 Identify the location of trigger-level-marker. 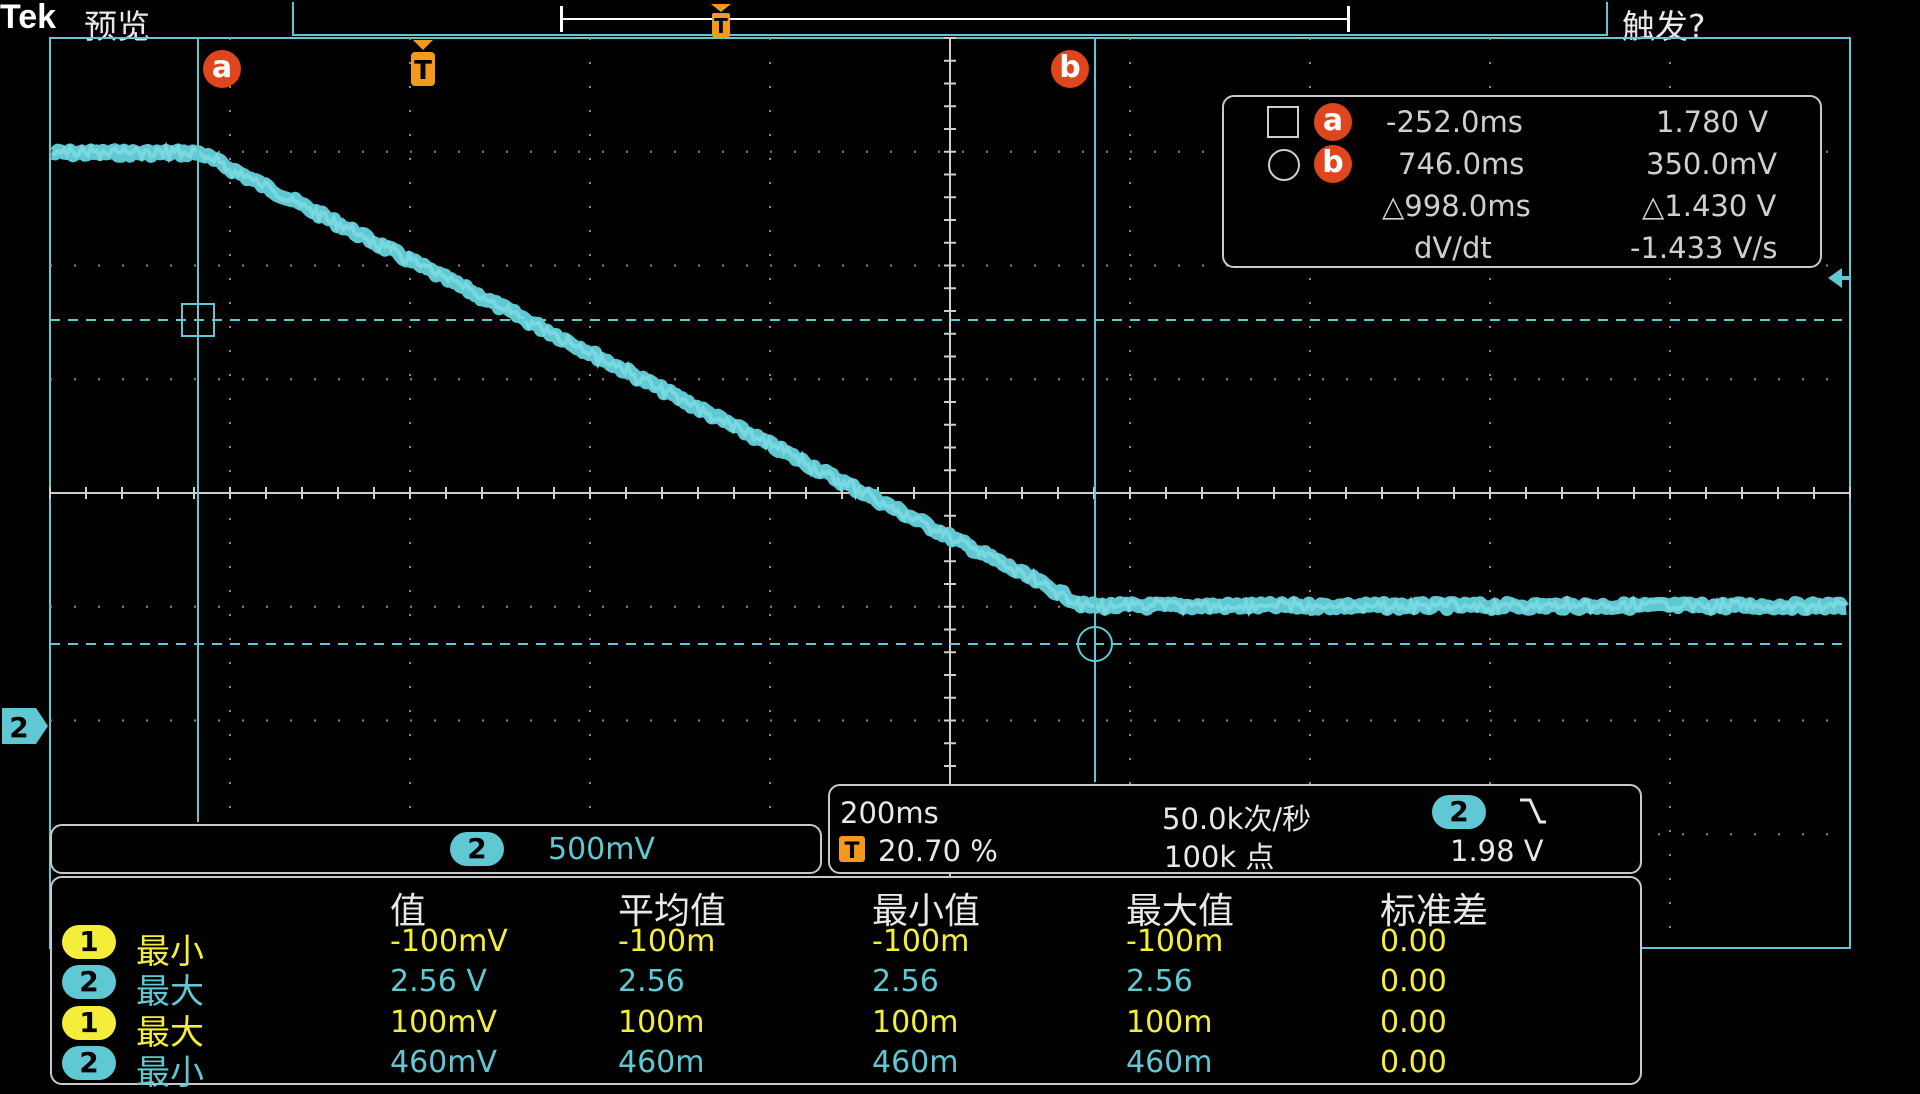
(1838, 280).